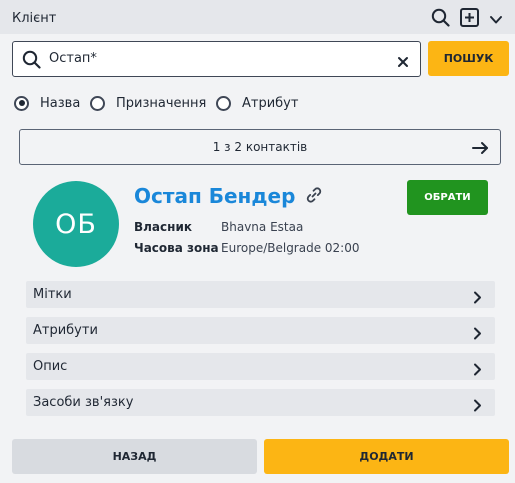 This screenshot has height=483, width=515. I want to click on link-icon, so click(314, 197).